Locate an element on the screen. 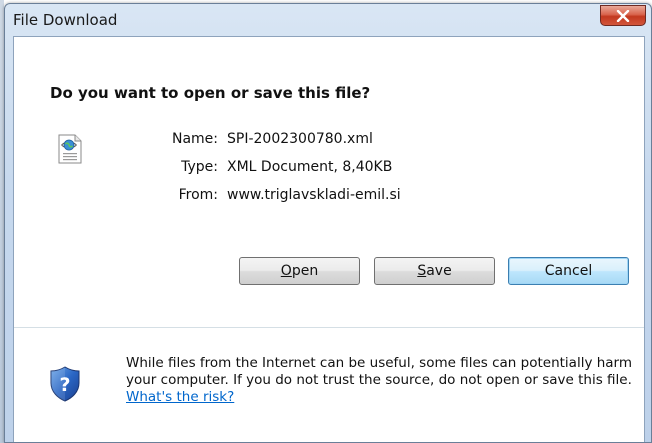  security-shield-icon: ? is located at coordinates (65, 384).